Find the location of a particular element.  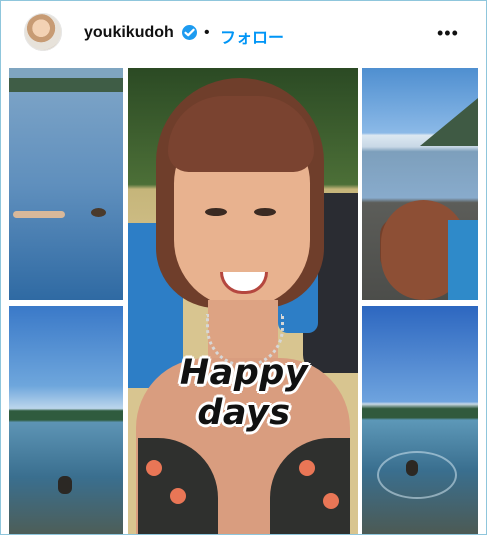

wading-person is located at coordinates (65, 485).